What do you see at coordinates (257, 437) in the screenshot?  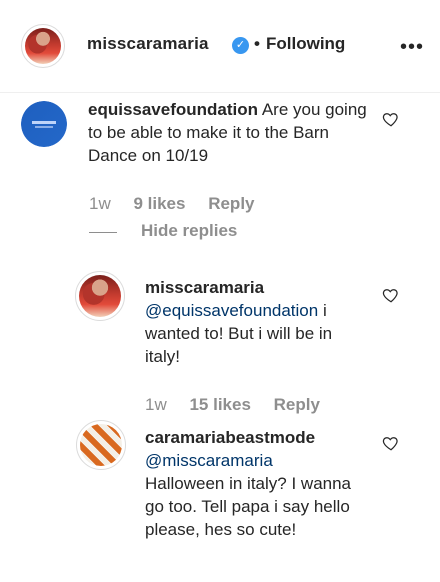 I see `reply-username: caramariabeastmode` at bounding box center [257, 437].